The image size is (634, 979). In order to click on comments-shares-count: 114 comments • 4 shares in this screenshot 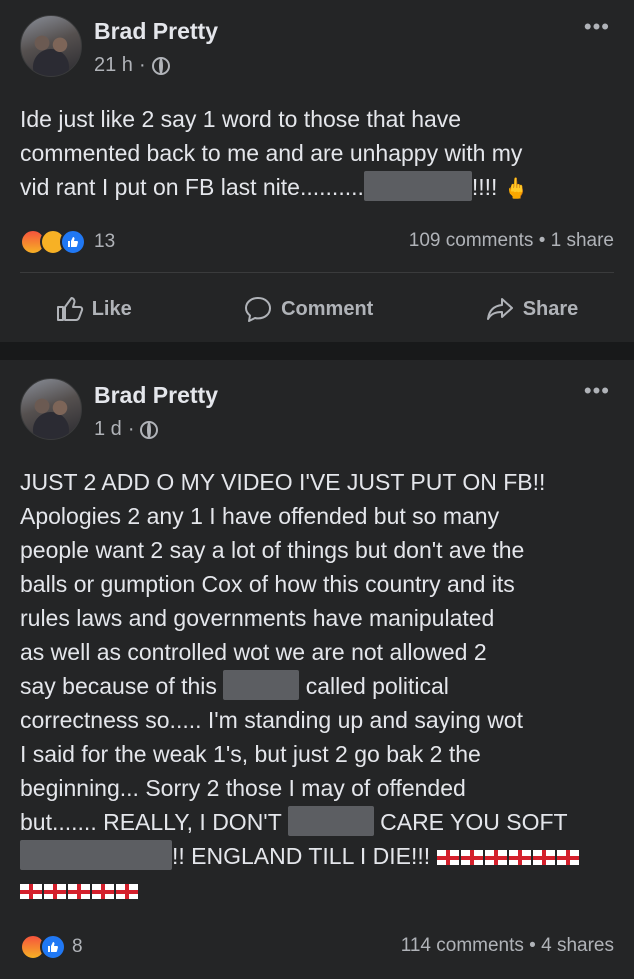, I will do `click(507, 946)`.